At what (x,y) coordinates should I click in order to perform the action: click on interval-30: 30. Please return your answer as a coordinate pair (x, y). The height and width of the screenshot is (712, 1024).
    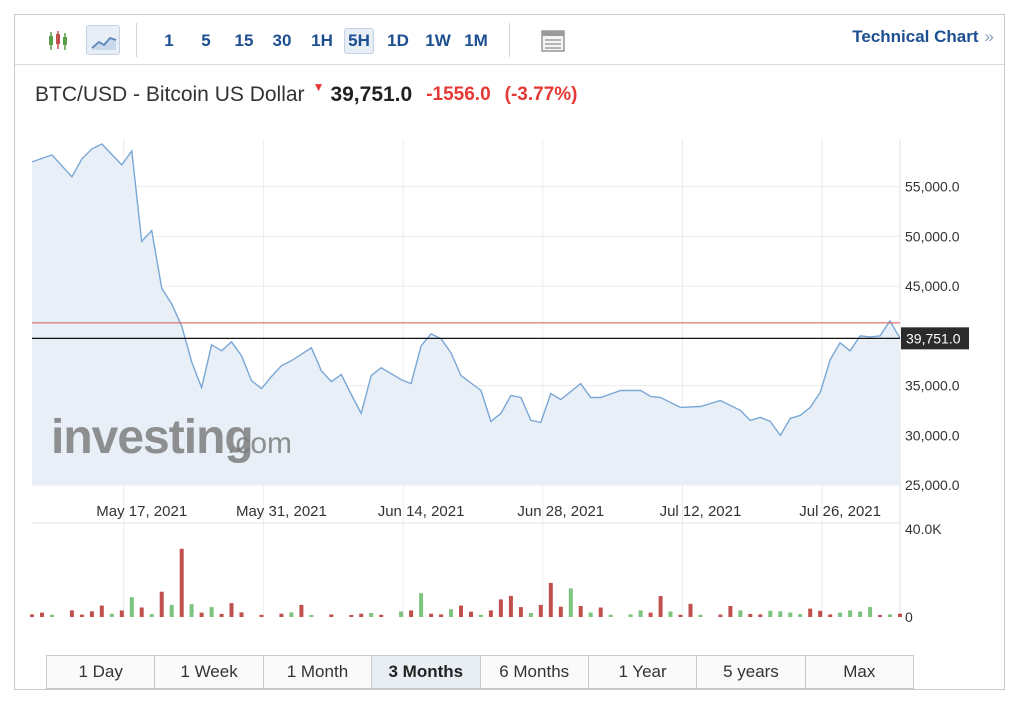
    Looking at the image, I should click on (282, 41).